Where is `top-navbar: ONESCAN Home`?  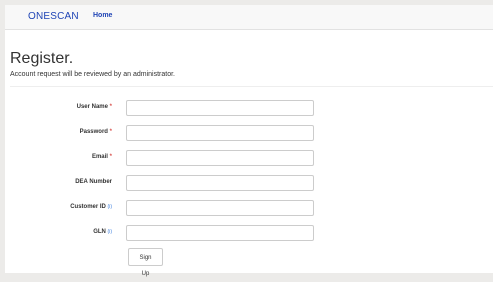 top-navbar: ONESCAN Home is located at coordinates (249, 17).